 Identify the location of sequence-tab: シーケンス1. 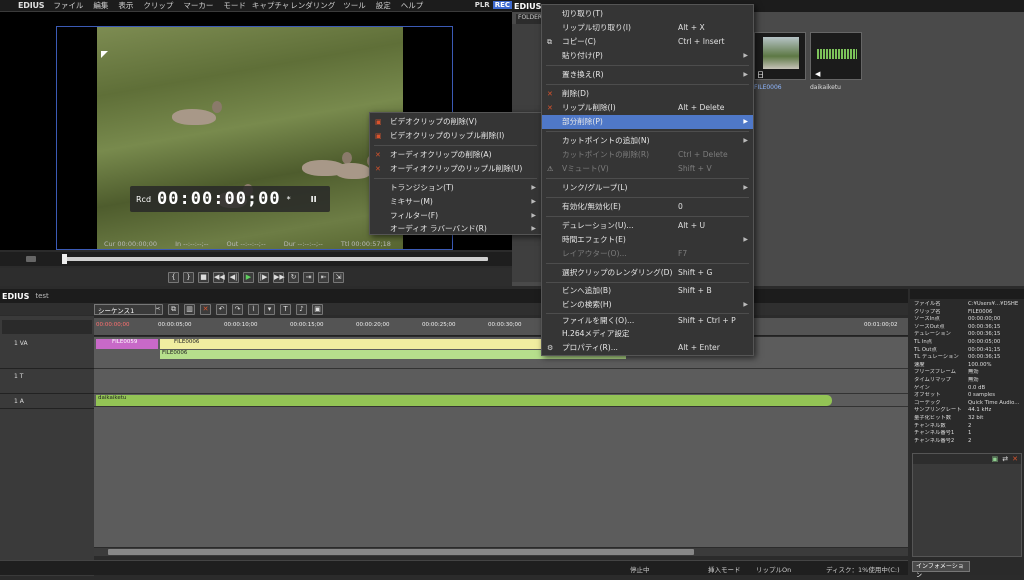
(125, 309).